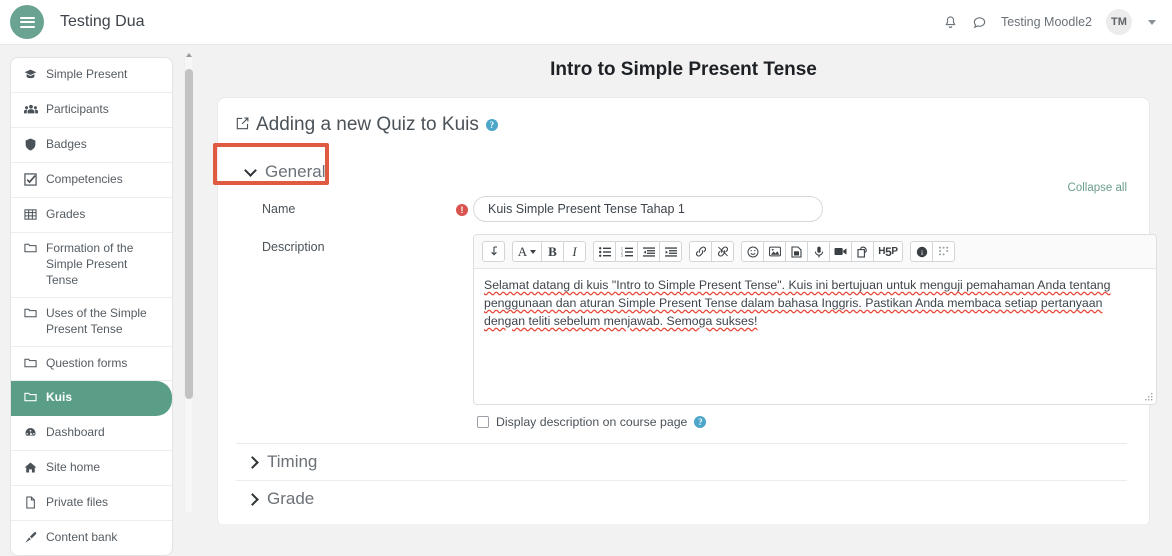 This screenshot has width=1172, height=556. Describe the element at coordinates (586, 22) in the screenshot. I see `top-navbar: Testing Dua Testing Moodle2 TM` at that location.